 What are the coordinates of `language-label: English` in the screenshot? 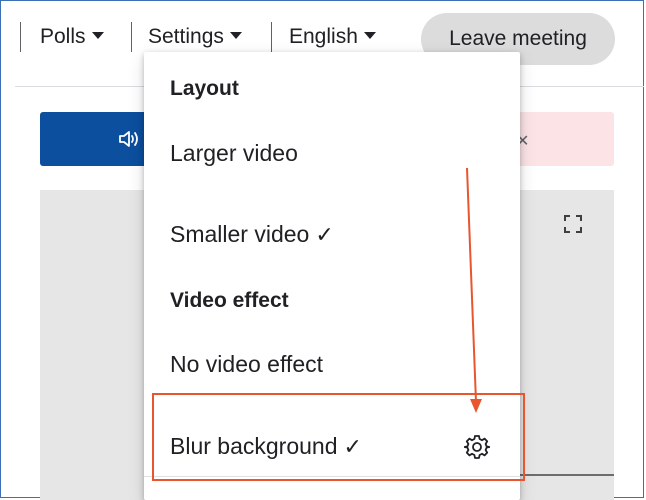 It's located at (323, 36).